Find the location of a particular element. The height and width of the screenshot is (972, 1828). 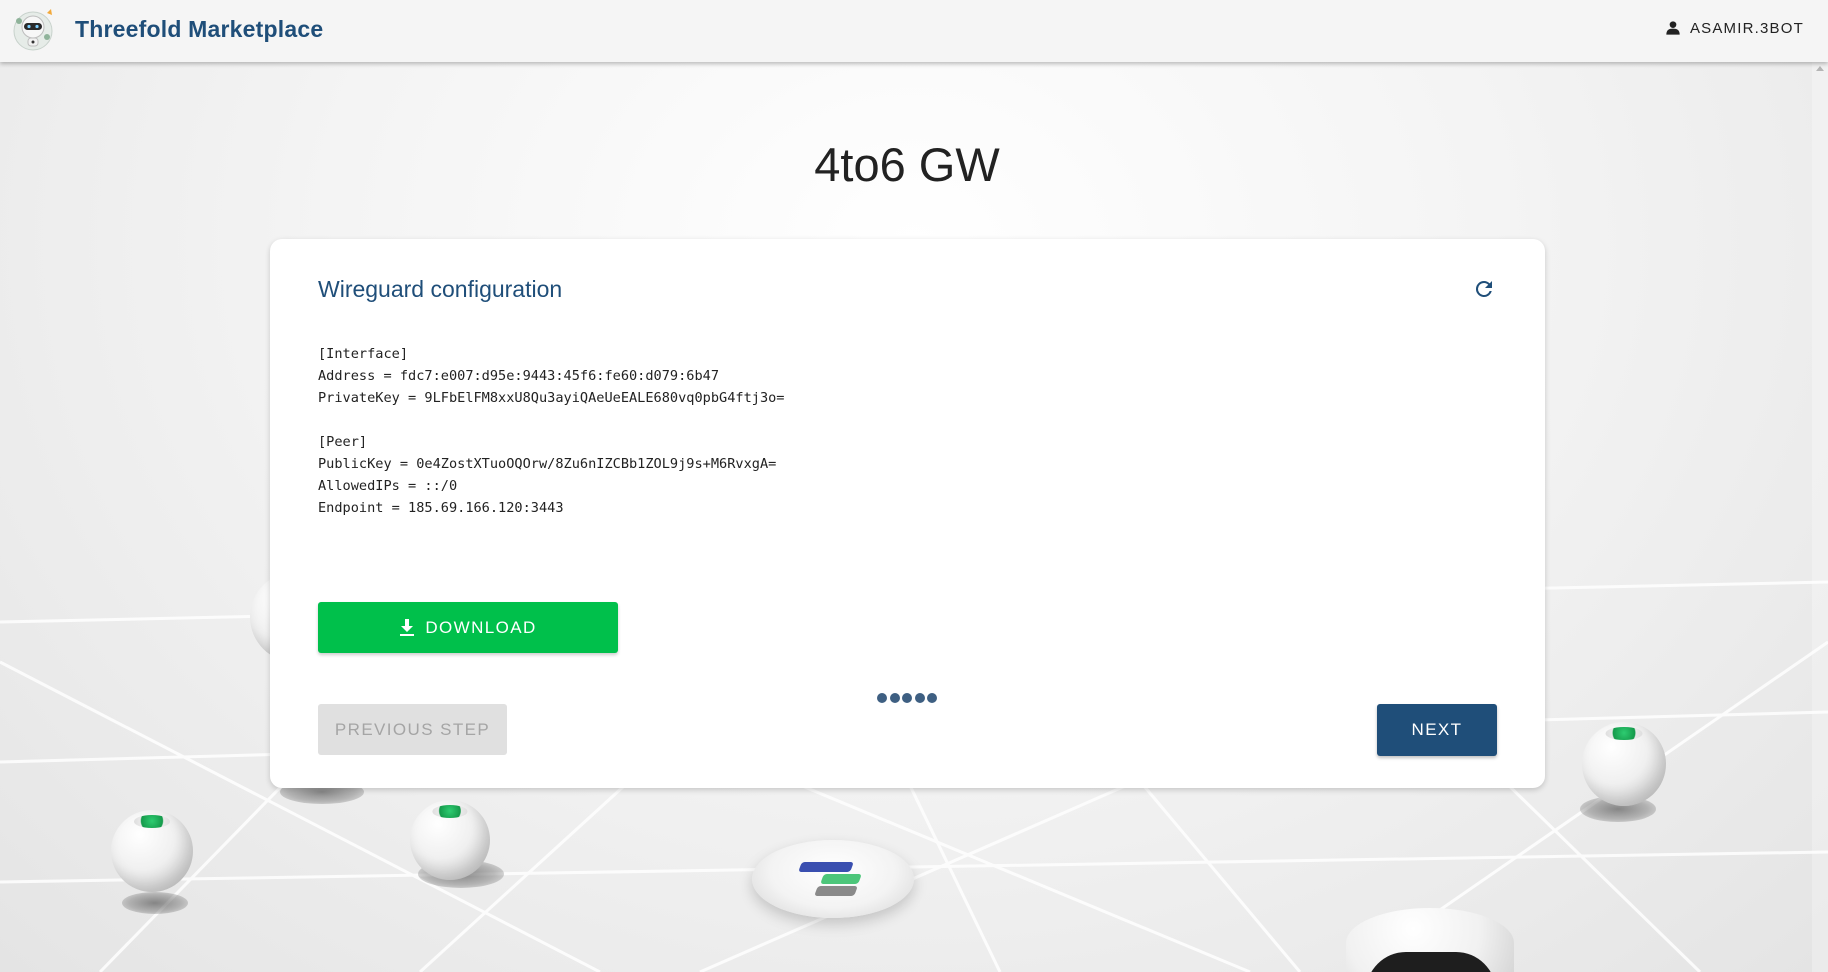

download-icon is located at coordinates (407, 627).